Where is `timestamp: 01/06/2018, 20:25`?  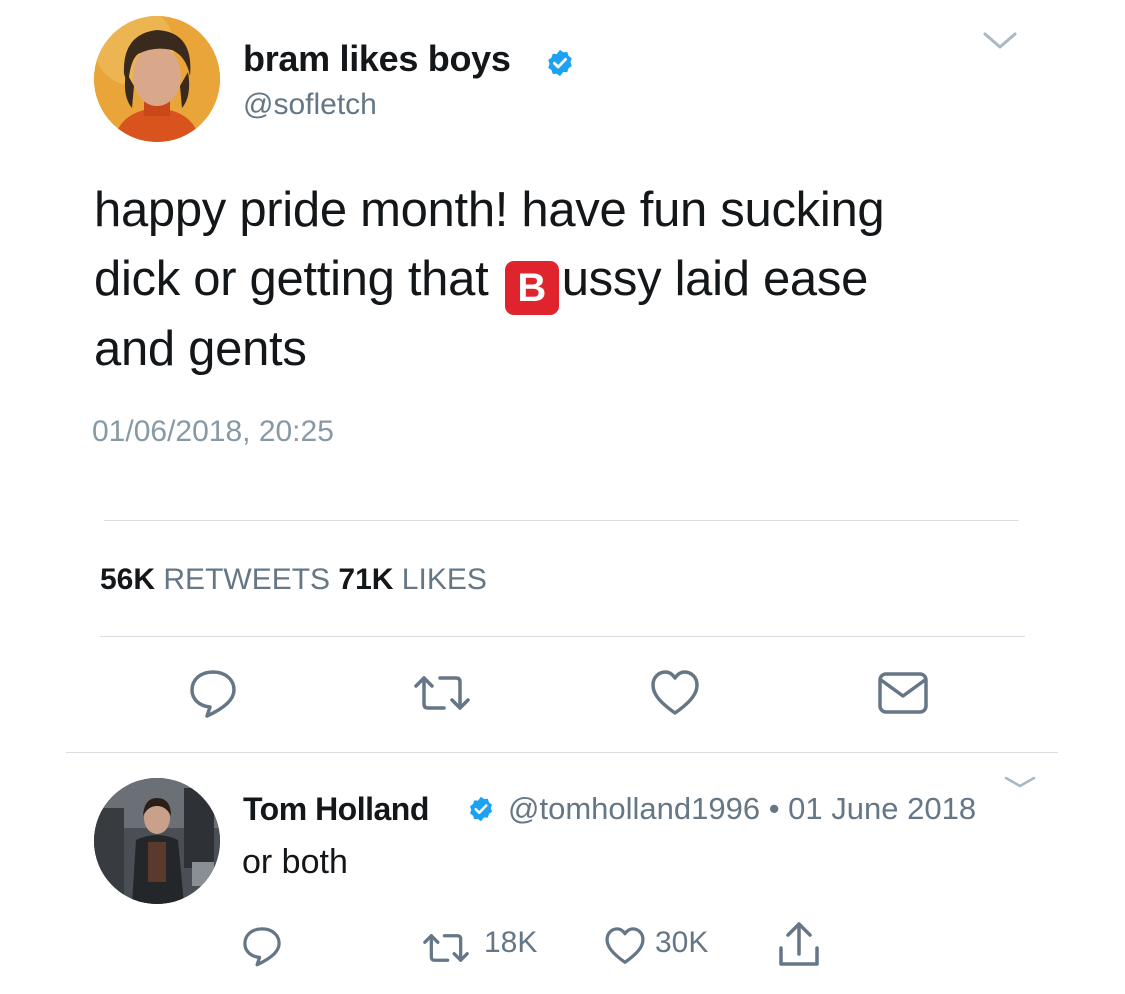
timestamp: 01/06/2018, 20:25 is located at coordinates (213, 431).